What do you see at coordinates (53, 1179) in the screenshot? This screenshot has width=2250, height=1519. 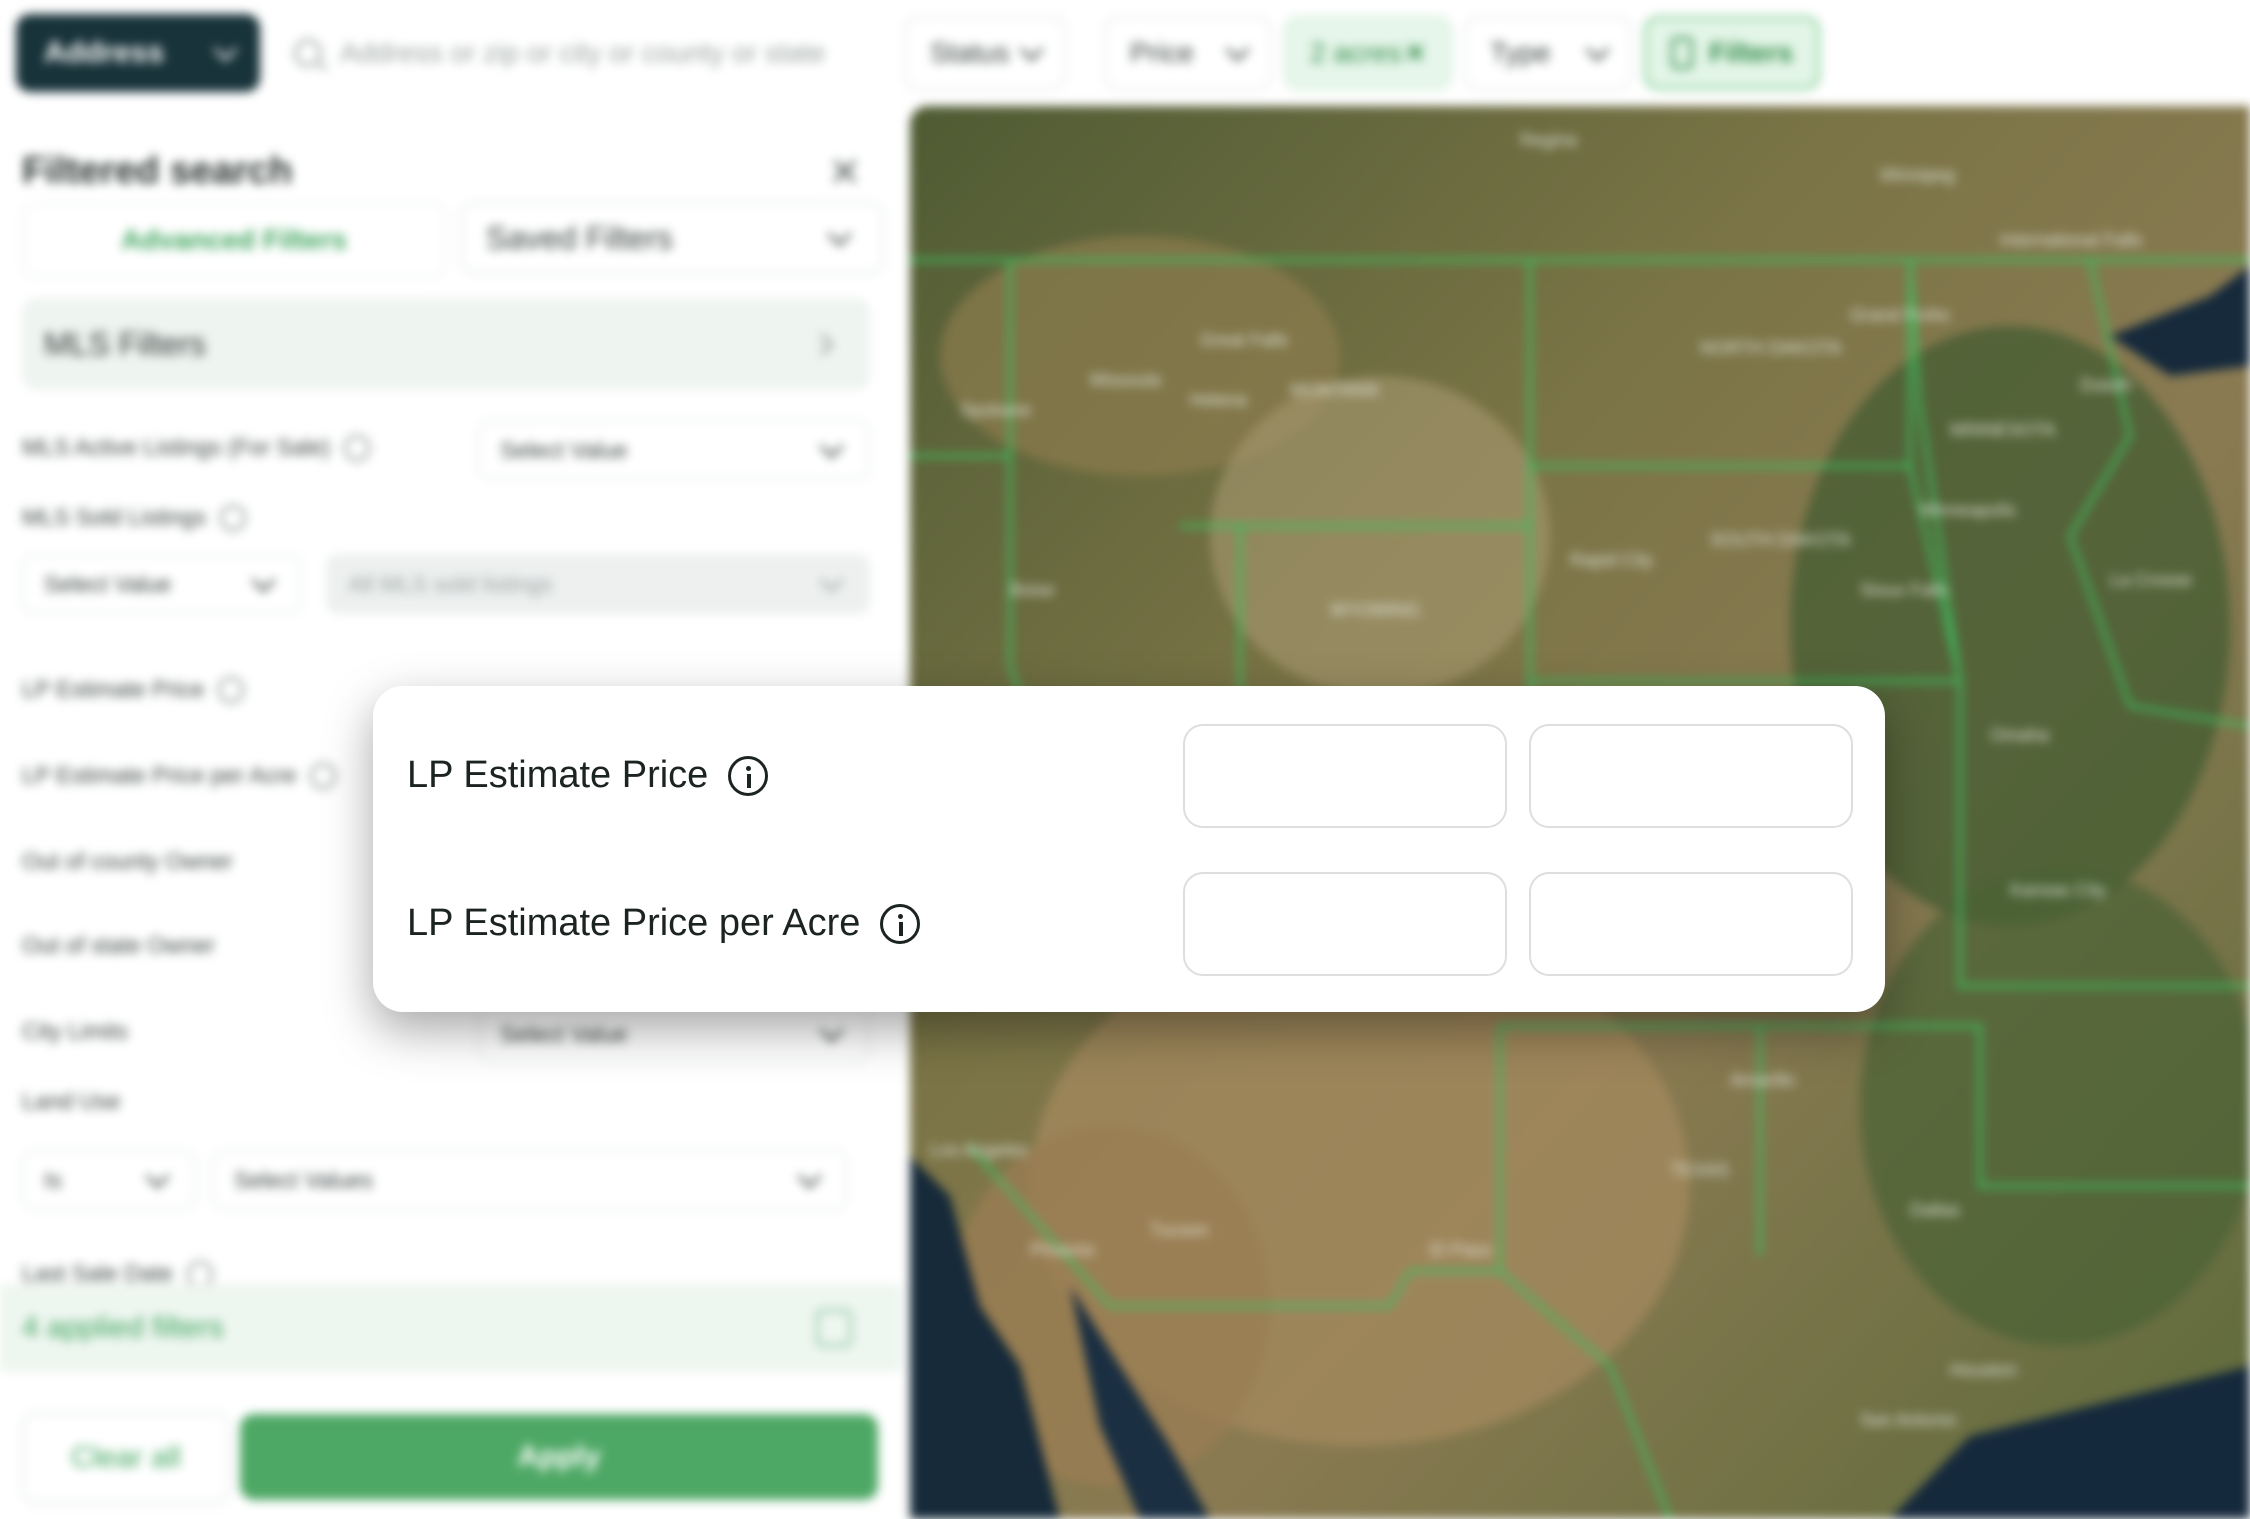 I see `select-value-text: Is` at bounding box center [53, 1179].